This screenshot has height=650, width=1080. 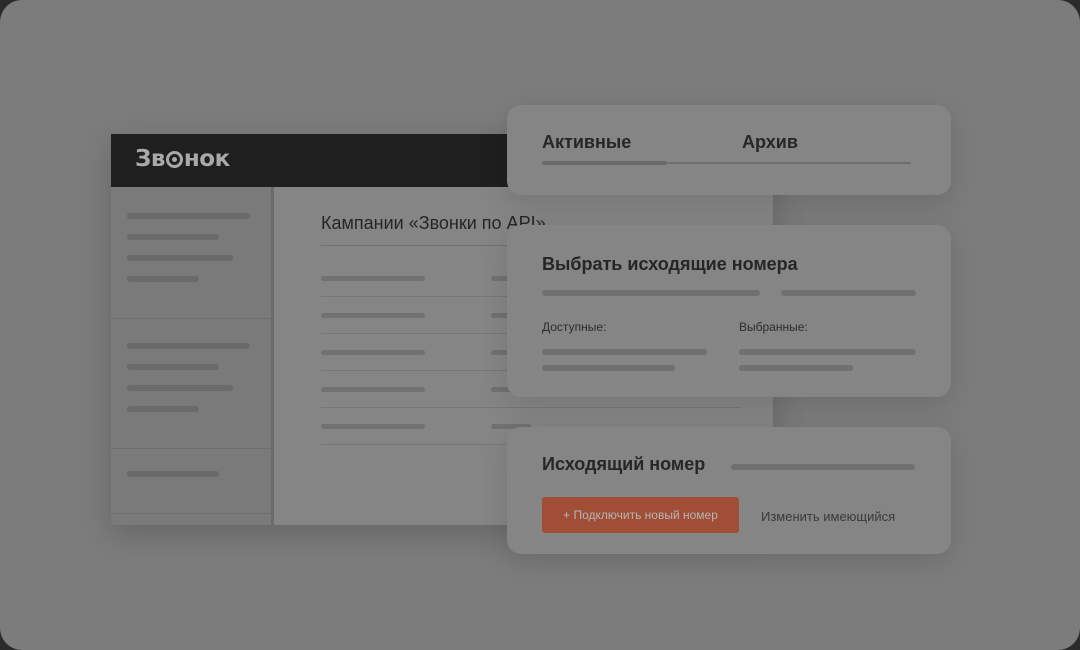 I want to click on change-existing-link: Изменить имеющийся, so click(x=828, y=516).